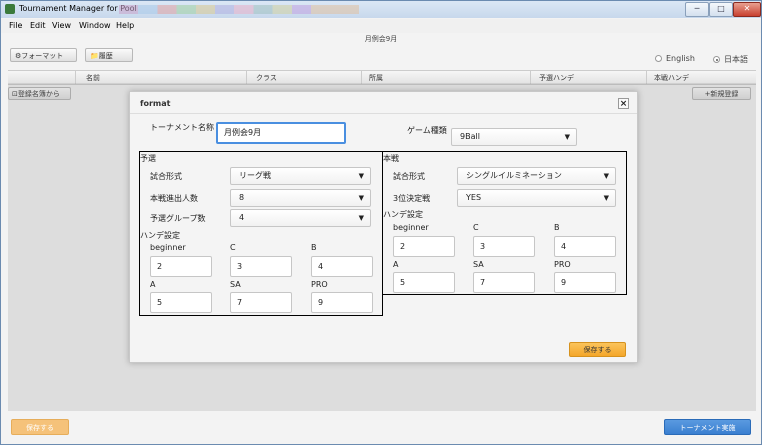 The image size is (762, 445). What do you see at coordinates (174, 198) in the screenshot?
I see `prelim-advance-count-label: 本戦進出人数` at bounding box center [174, 198].